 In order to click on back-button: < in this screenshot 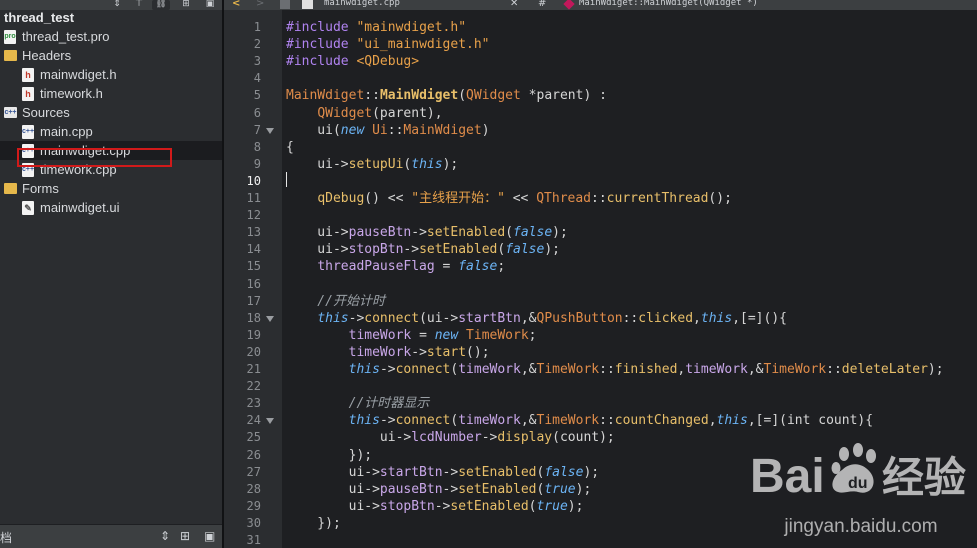, I will do `click(236, 4)`.